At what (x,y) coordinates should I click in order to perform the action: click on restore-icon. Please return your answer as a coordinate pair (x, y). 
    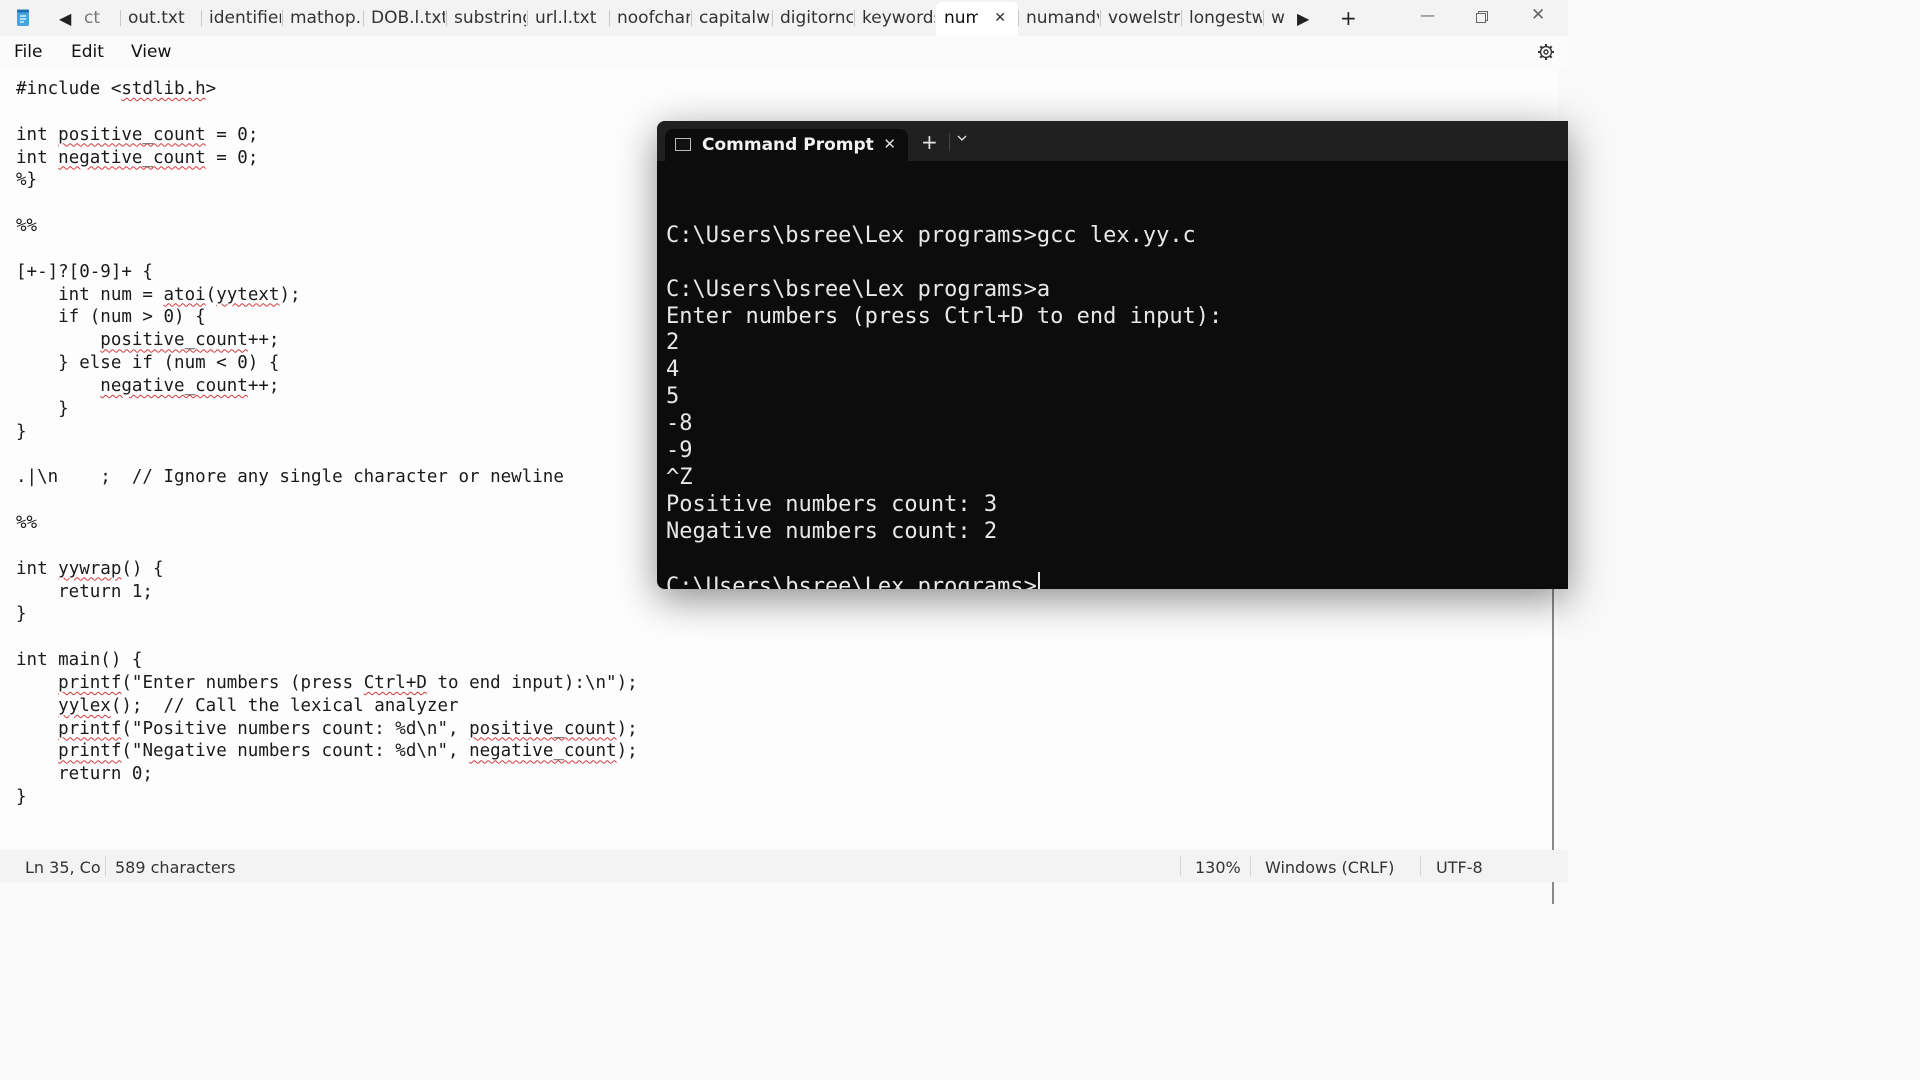
    Looking at the image, I should click on (1482, 17).